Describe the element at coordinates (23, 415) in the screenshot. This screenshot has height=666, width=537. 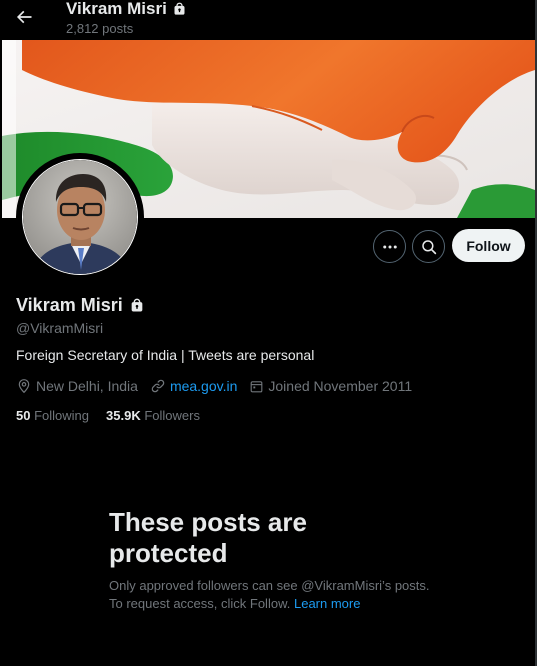
I see `following-count: 50` at that location.